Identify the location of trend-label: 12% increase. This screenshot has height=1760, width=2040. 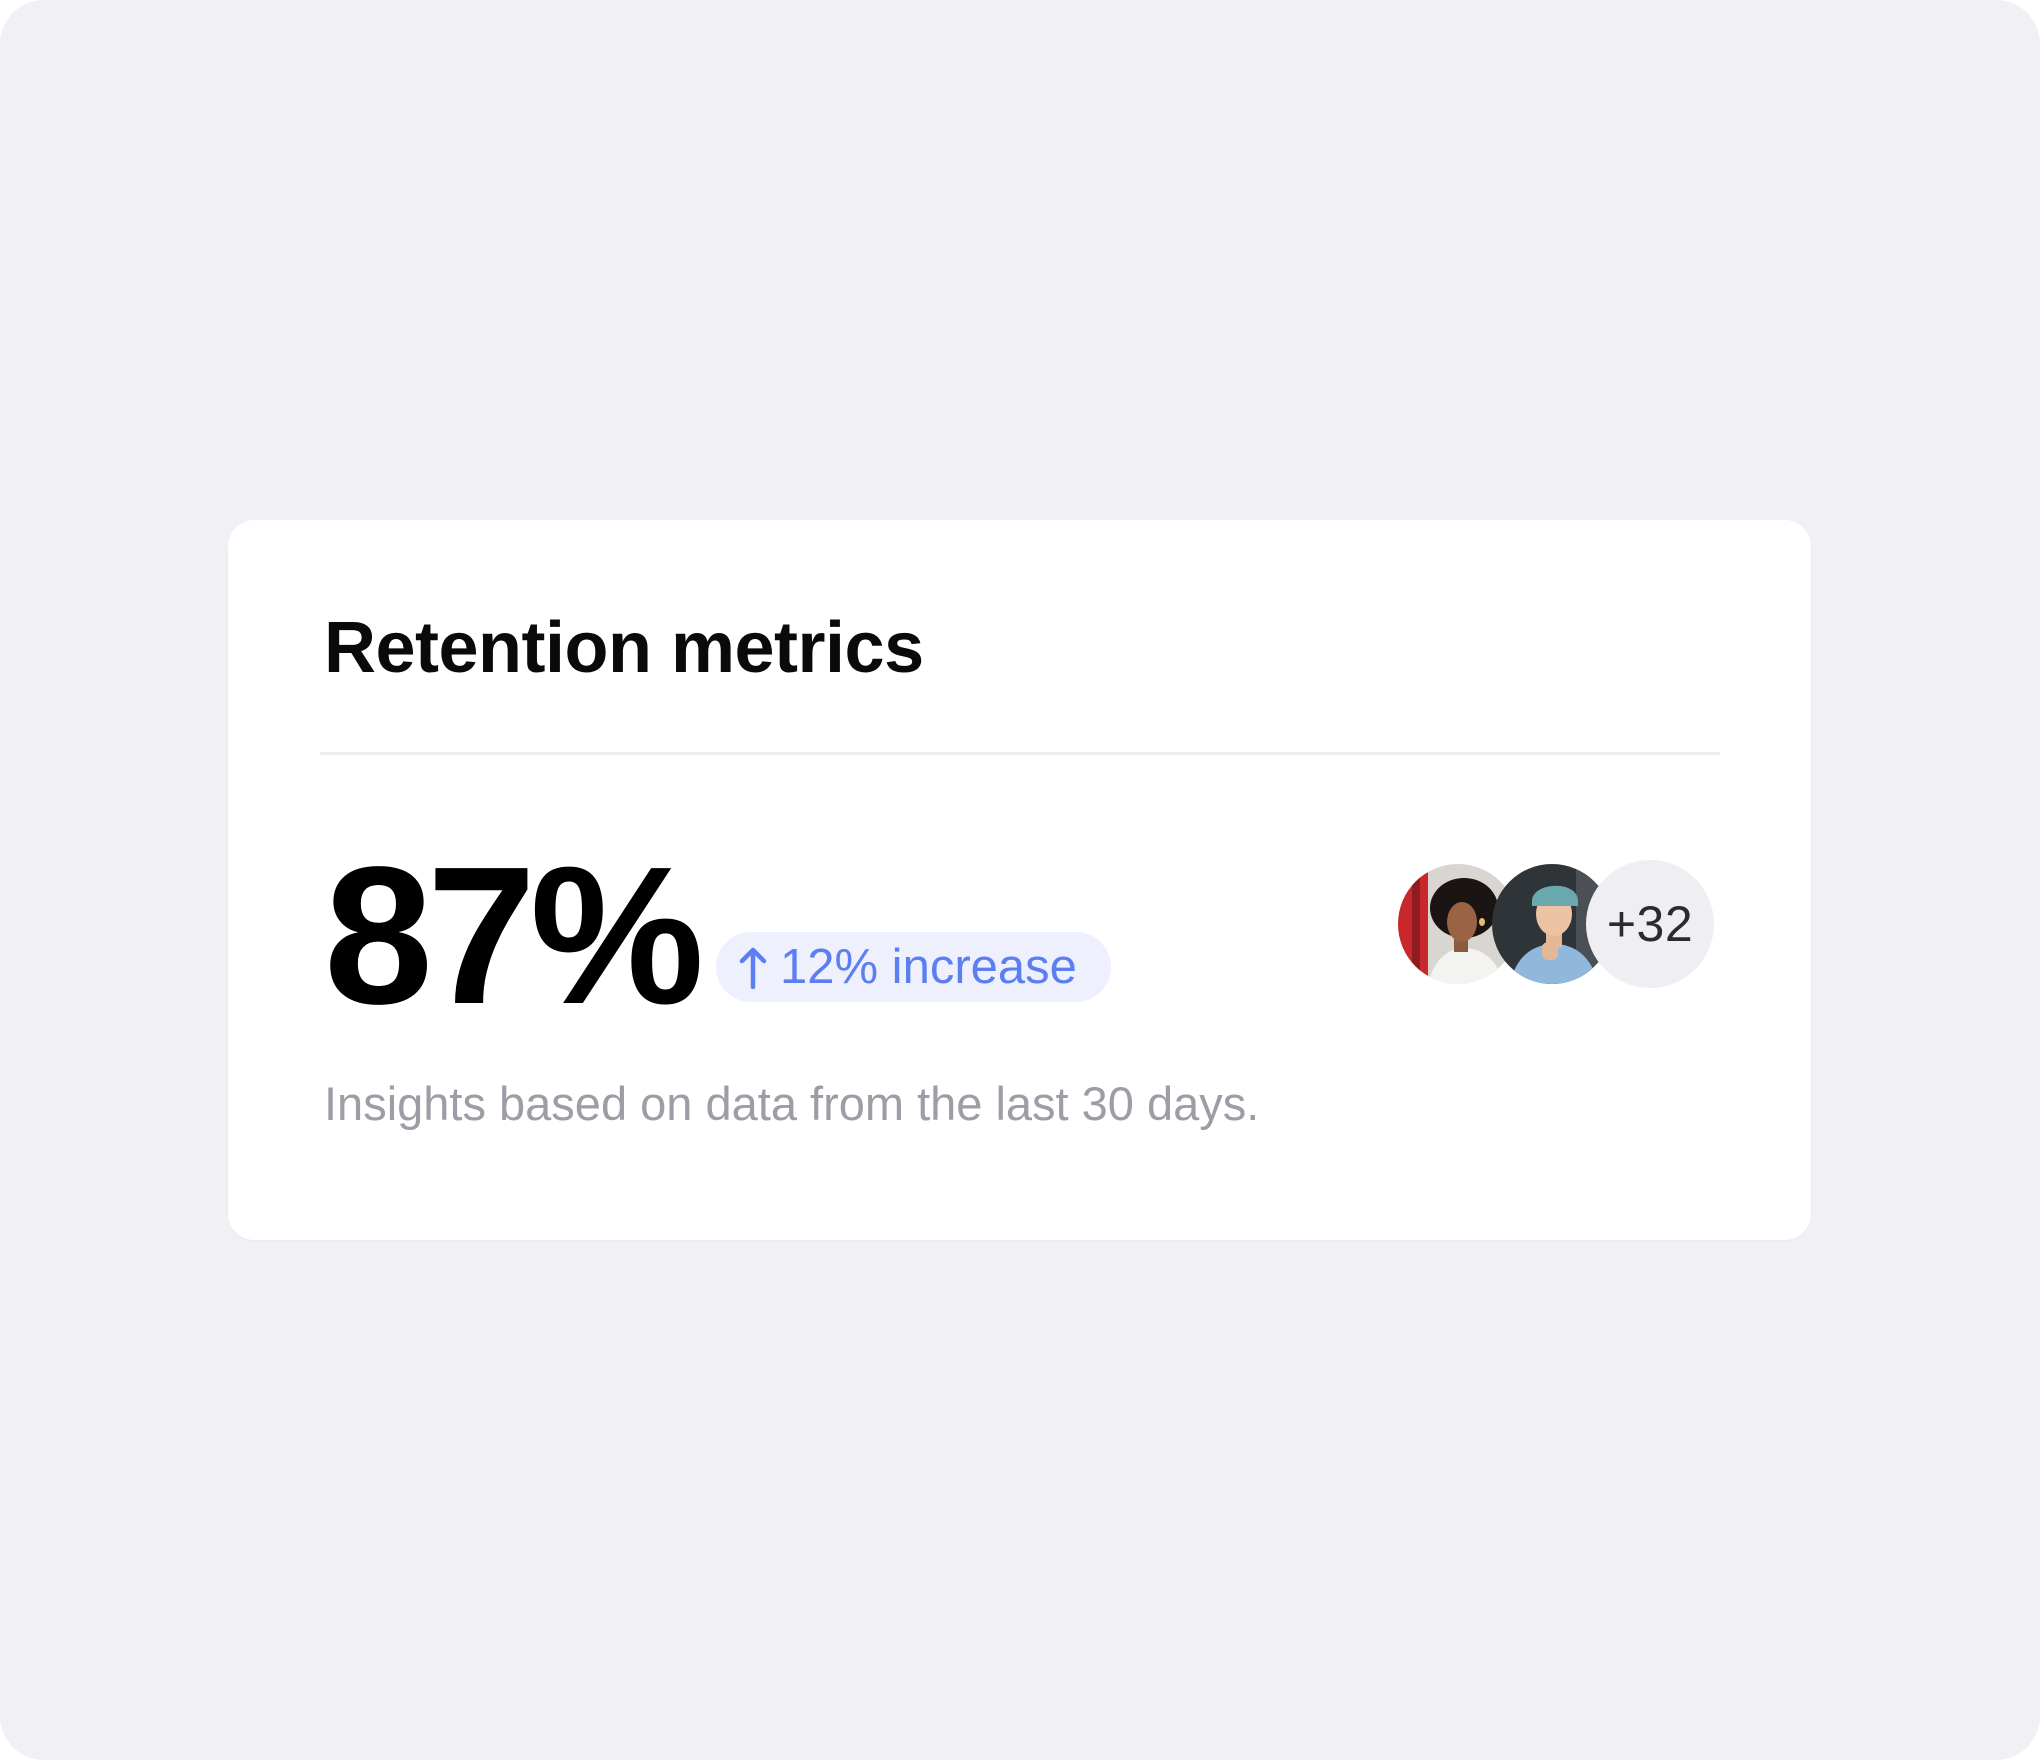
(928, 966).